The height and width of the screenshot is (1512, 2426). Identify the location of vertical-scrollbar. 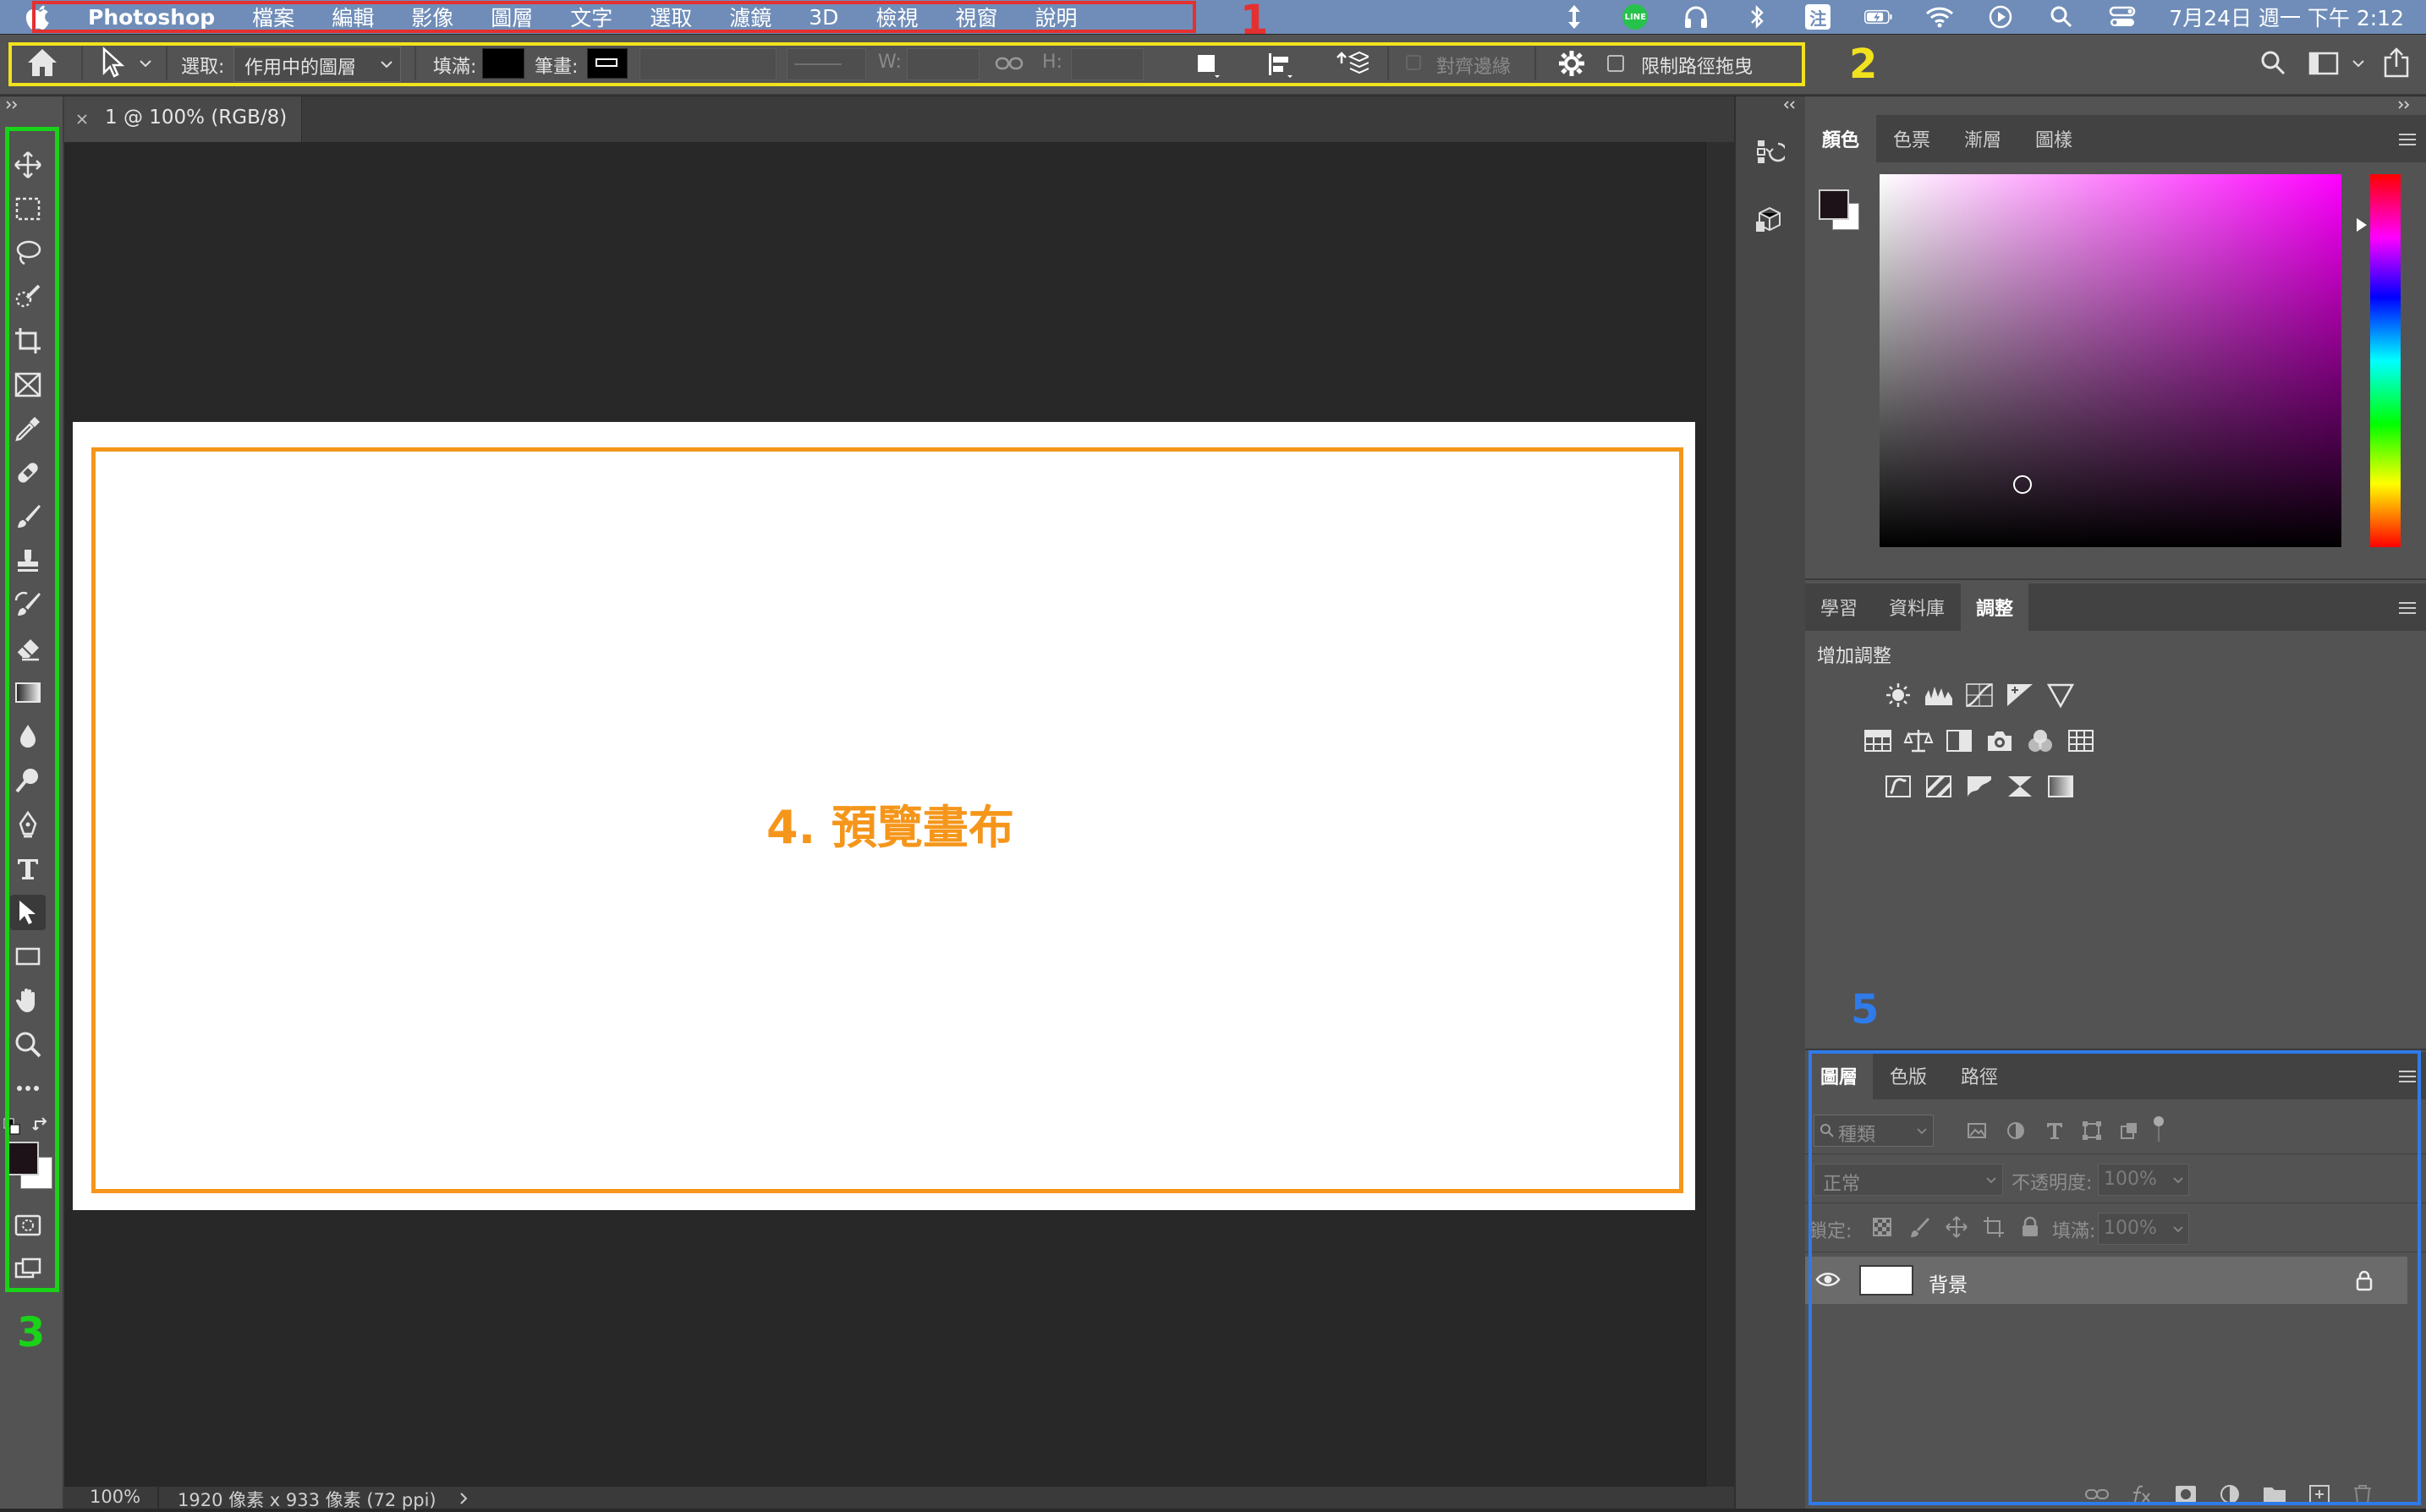
(1720, 814).